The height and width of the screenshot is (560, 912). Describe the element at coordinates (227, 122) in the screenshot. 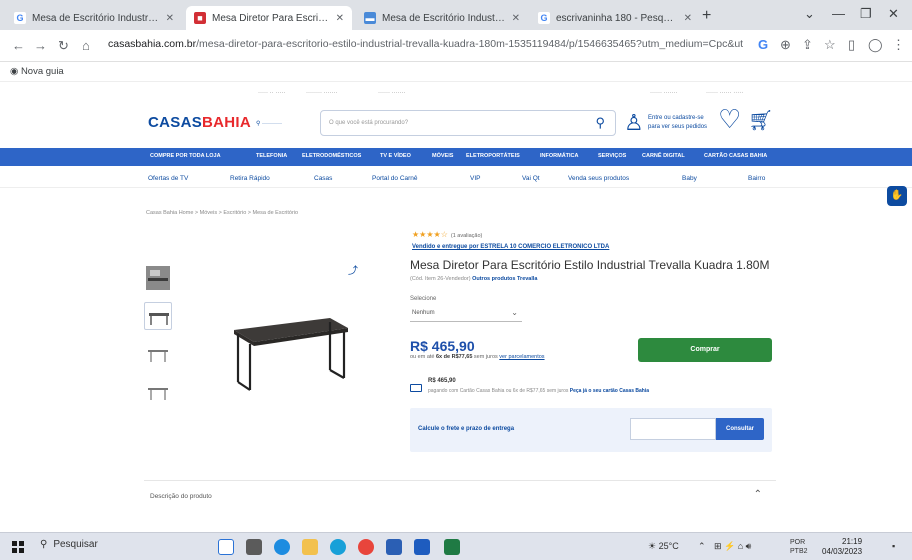

I see `logo-part-2: BAHIA` at that location.